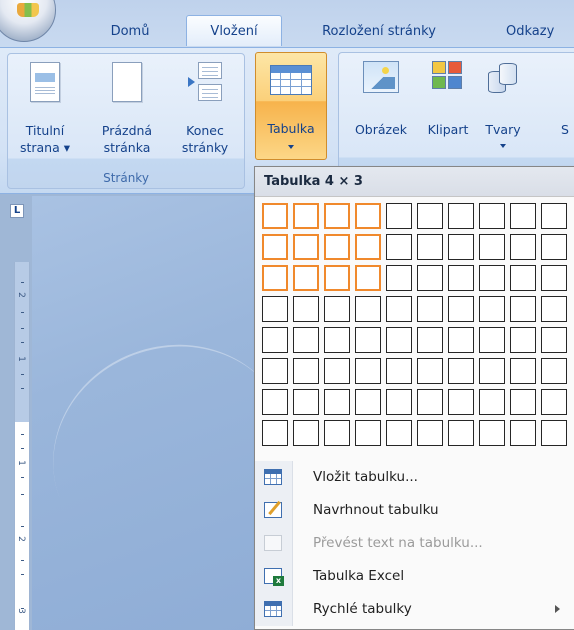 This screenshot has width=574, height=630. Describe the element at coordinates (523, 216) in the screenshot. I see `grid-cell-r1-c9` at that location.